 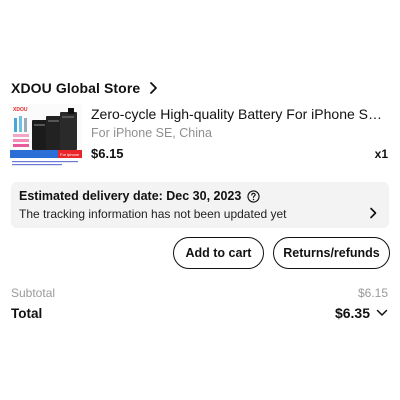 I want to click on svg-text: For iphone, so click(x=70, y=154).